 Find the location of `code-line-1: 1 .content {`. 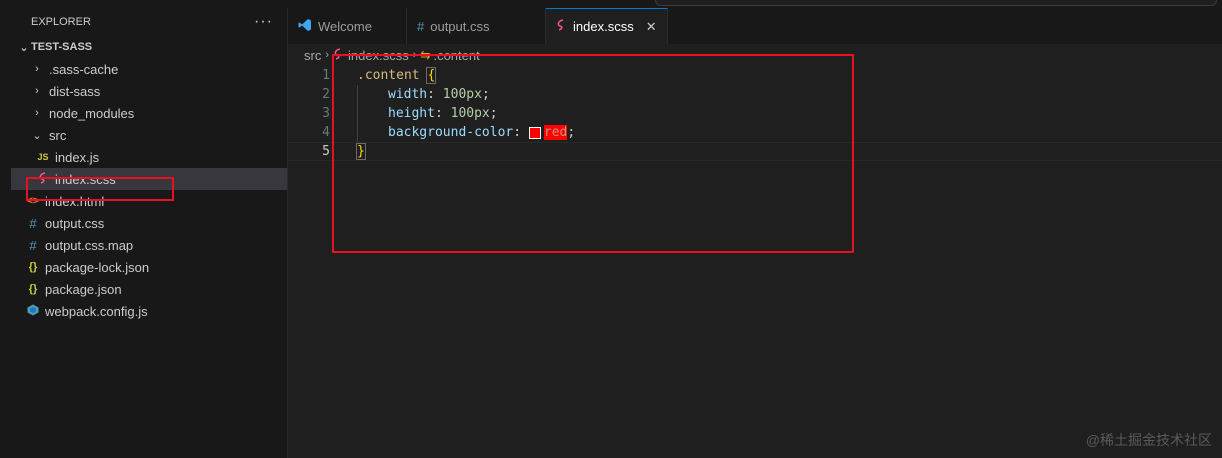

code-line-1: 1 .content { is located at coordinates (755, 75).